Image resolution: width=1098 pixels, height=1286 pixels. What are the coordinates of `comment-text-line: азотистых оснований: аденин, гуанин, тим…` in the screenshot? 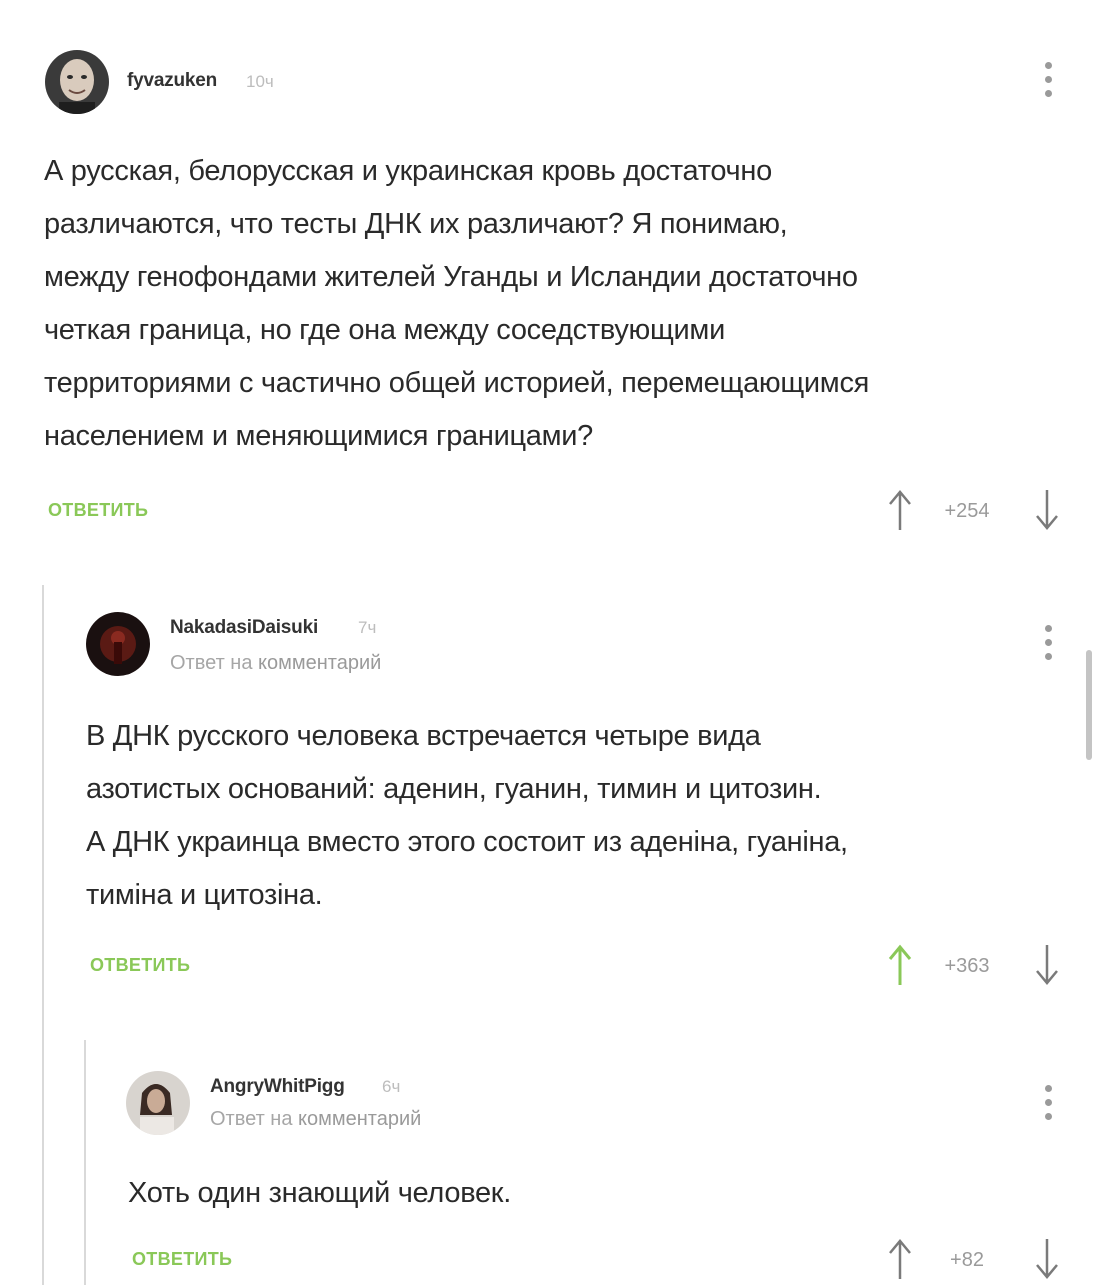 It's located at (454, 789).